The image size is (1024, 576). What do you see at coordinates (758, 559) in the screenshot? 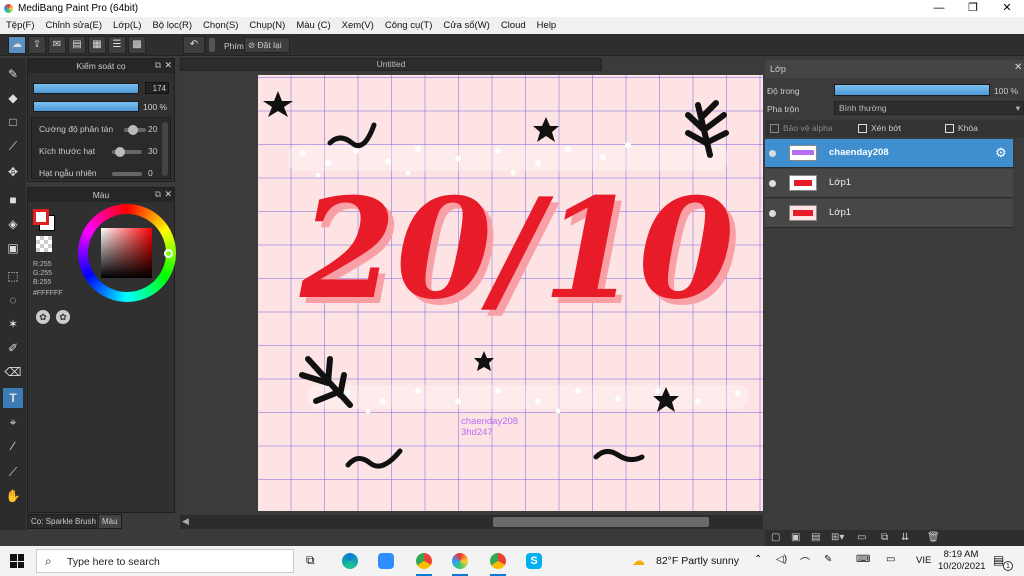
I see `tray-chevron-icon: ⌃` at bounding box center [758, 559].